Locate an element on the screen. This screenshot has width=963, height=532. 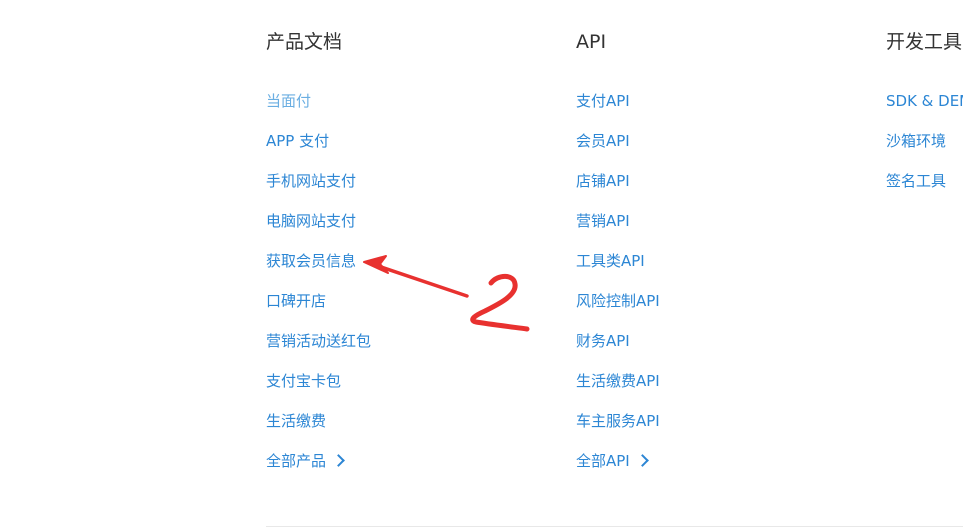
list-item: 支付宝卡包 is located at coordinates (318, 390).